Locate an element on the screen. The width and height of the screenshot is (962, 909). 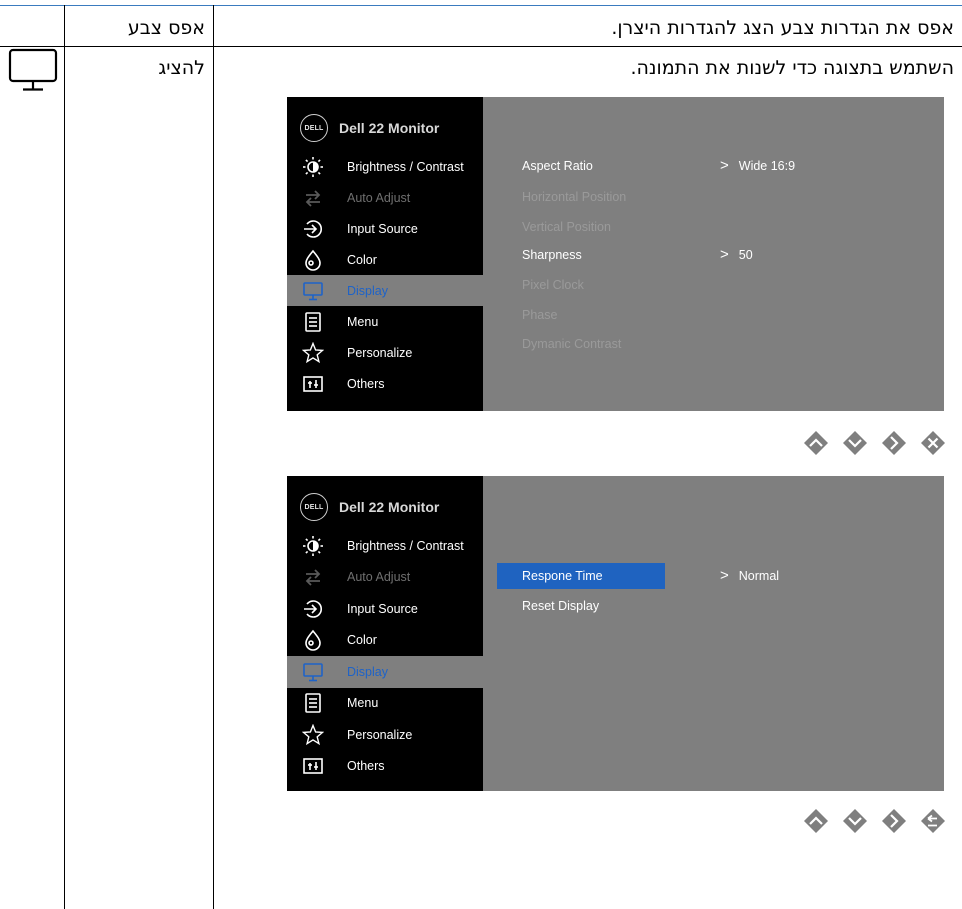
reset-color-title: אפס צבע is located at coordinates (166, 28).